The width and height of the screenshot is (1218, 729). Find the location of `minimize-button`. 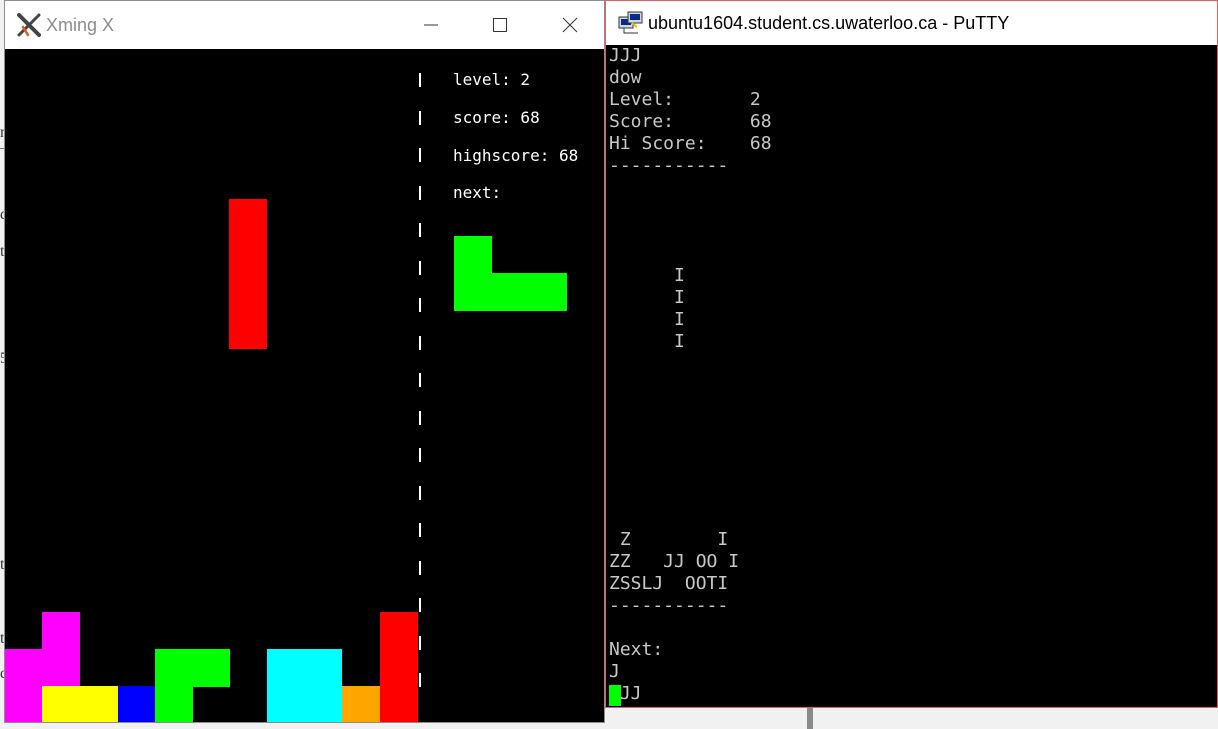

minimize-button is located at coordinates (431, 25).